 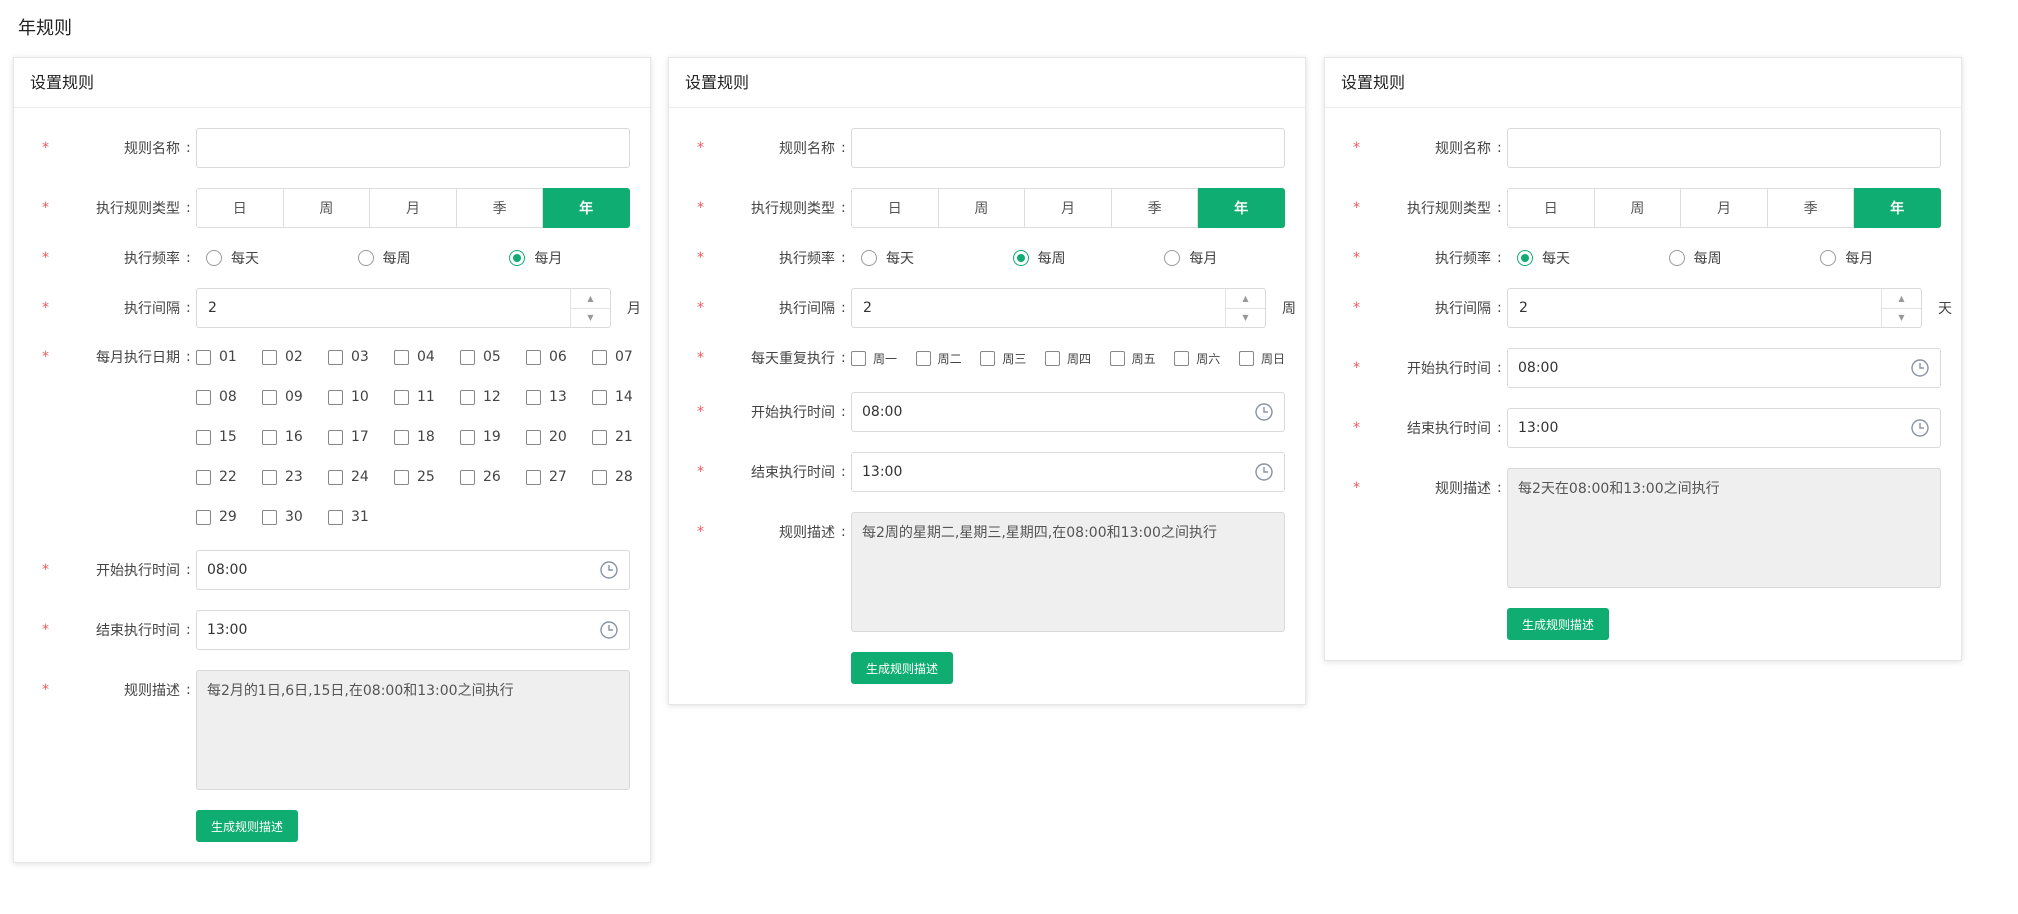 I want to click on rule-description-textarea: 每2月的1日,6日,15日,在08:00和13:00之间执行, so click(x=413, y=730).